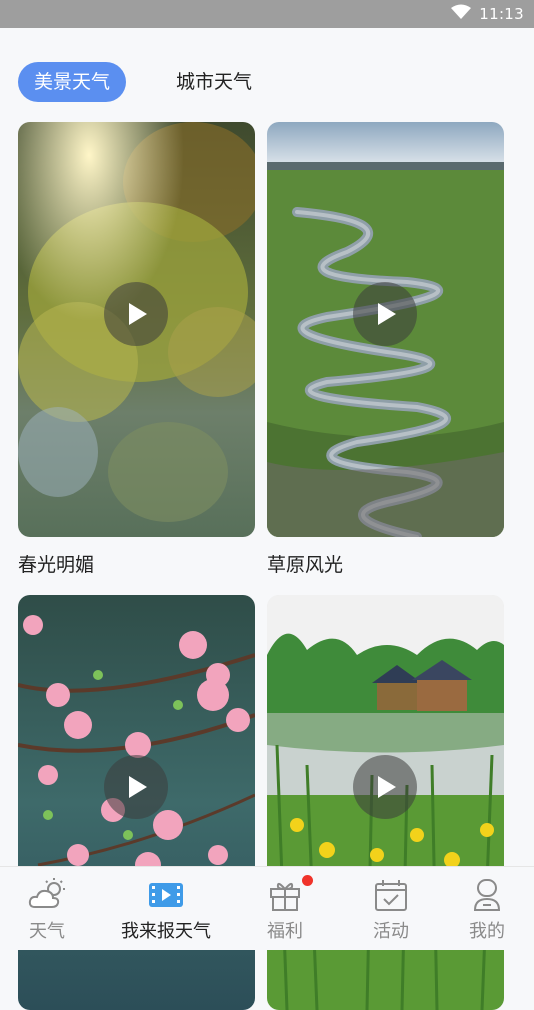  What do you see at coordinates (166, 931) in the screenshot?
I see `nav-label: 我来报天气` at bounding box center [166, 931].